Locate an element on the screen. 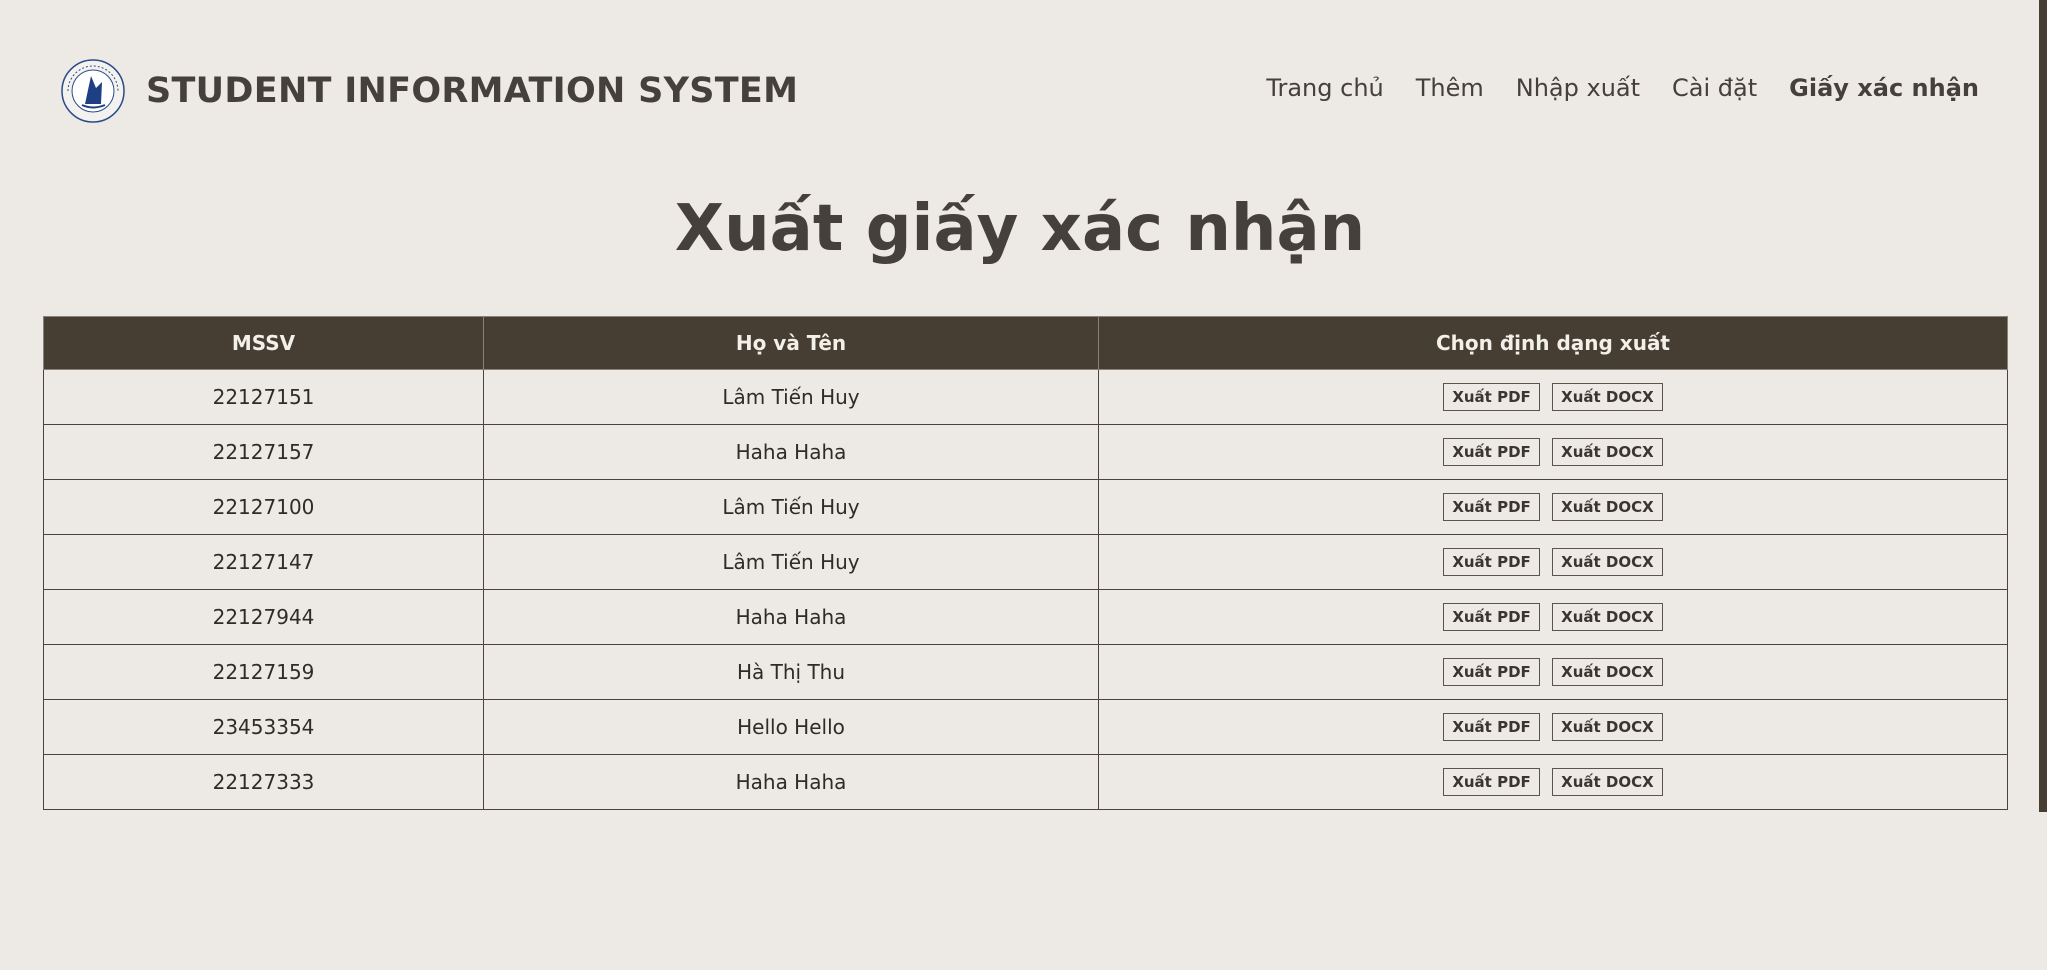  cell-mssv: 22127100 is located at coordinates (263, 507).